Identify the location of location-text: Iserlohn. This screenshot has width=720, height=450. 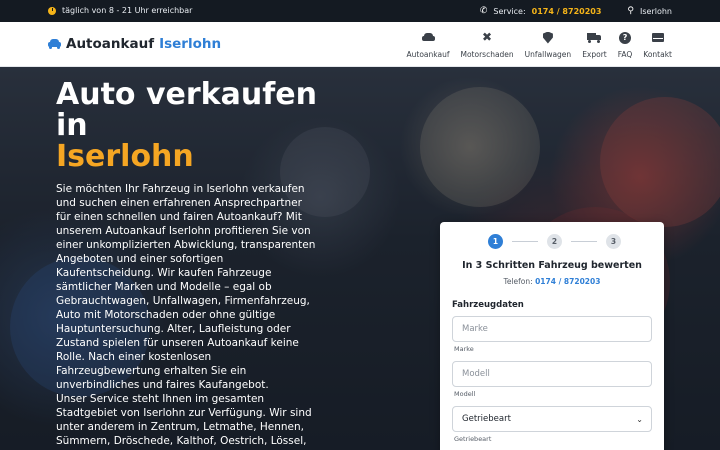
(656, 11).